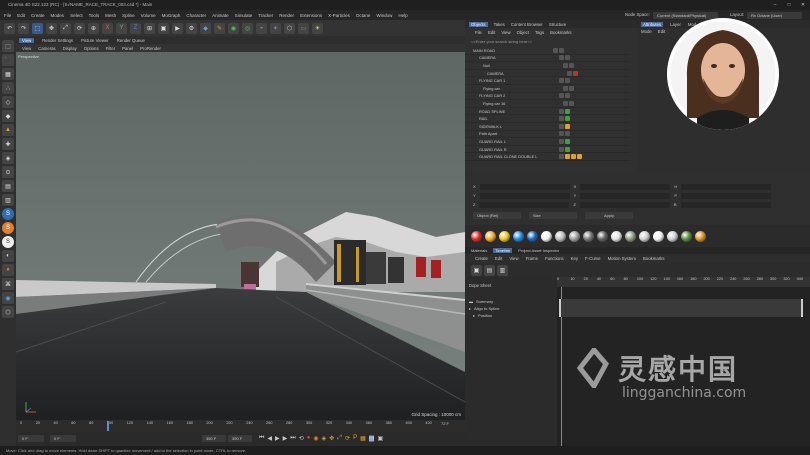 The height and width of the screenshot is (455, 810). Describe the element at coordinates (233, 28) in the screenshot. I see `subdivision-icon: ◉` at that location.